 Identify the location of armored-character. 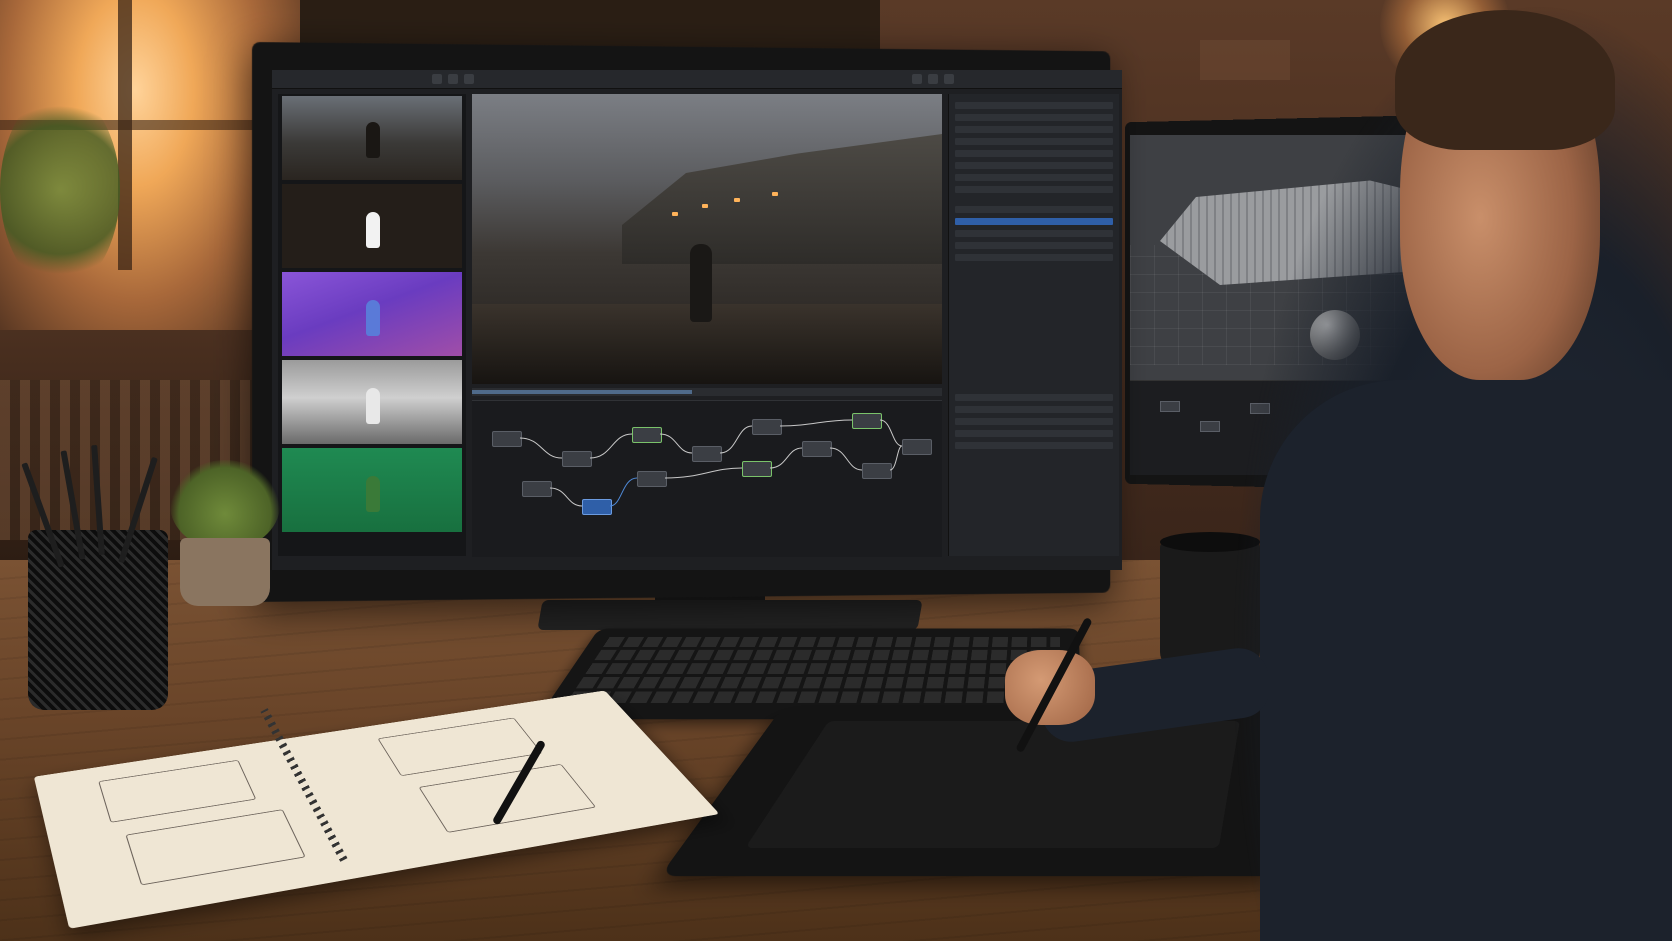
(701, 283).